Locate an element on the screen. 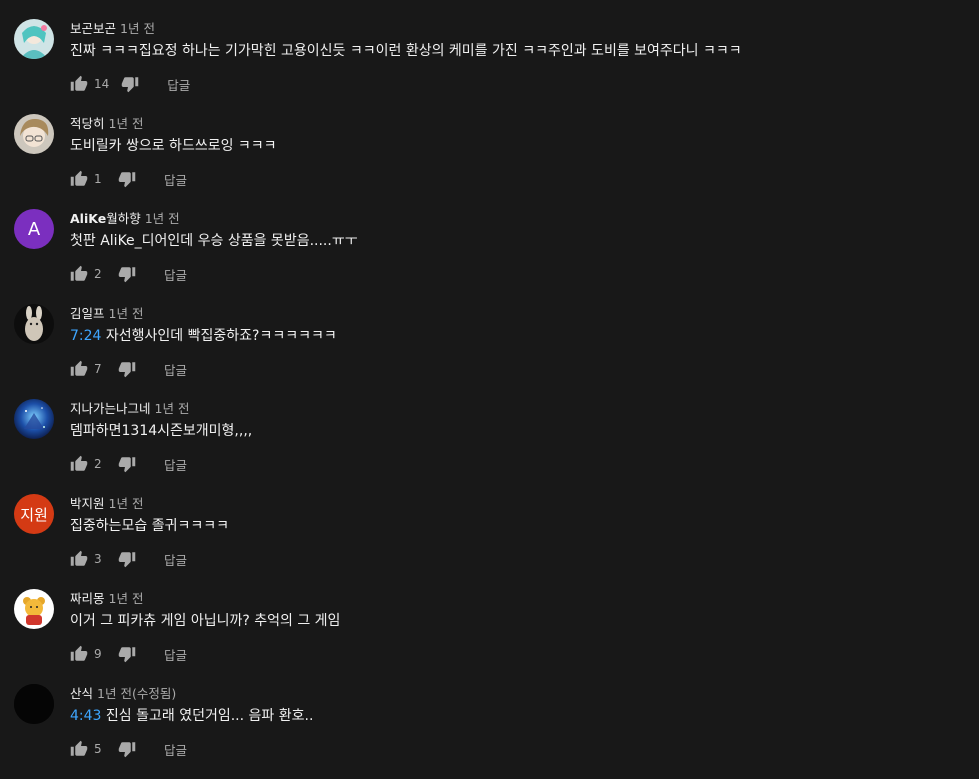 The width and height of the screenshot is (979, 779). comment-actions: 7 답글 is located at coordinates (128, 369).